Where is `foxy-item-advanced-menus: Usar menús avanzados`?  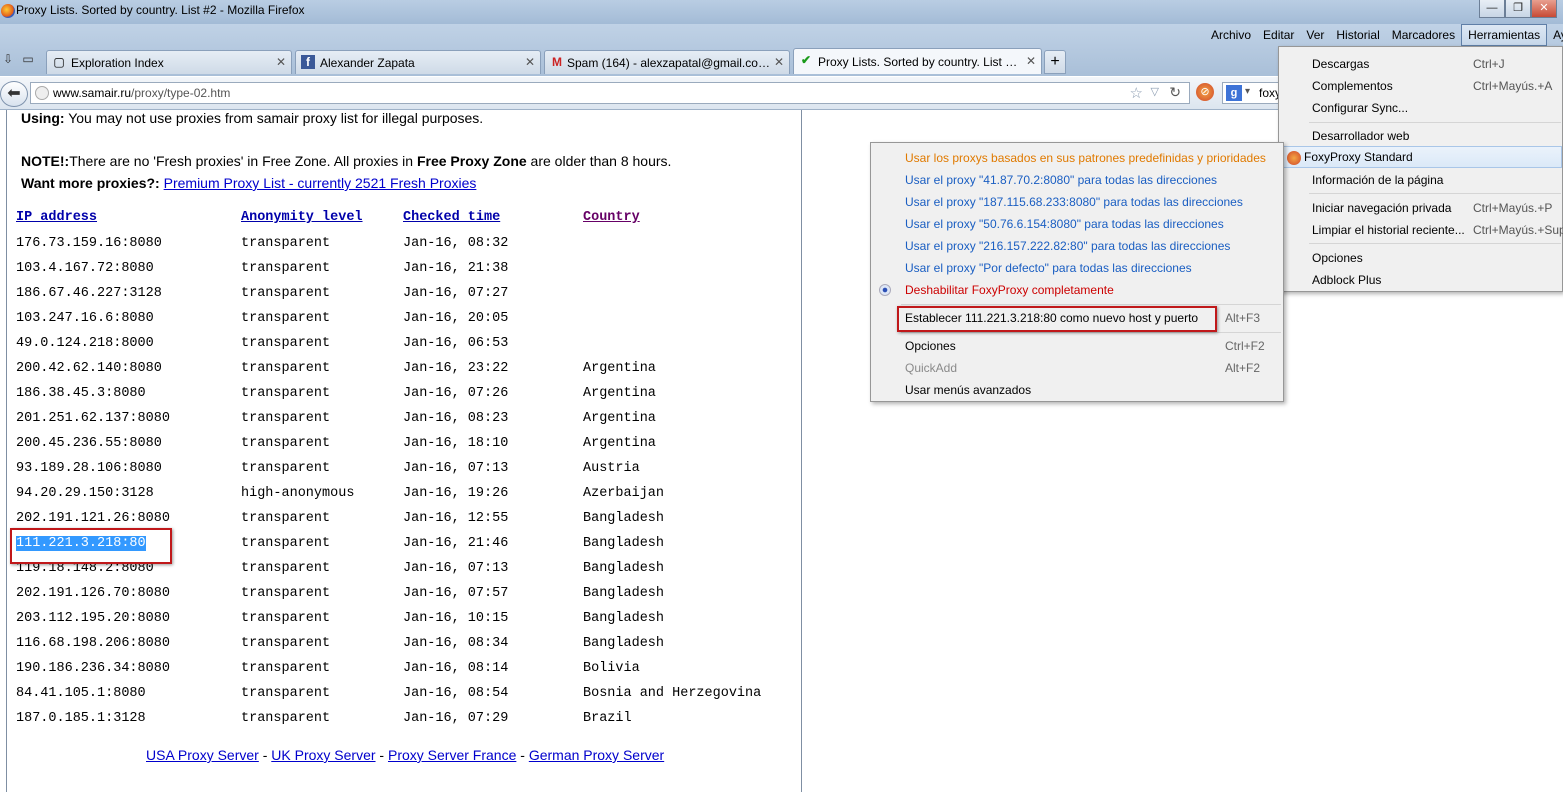
foxy-item-advanced-menus: Usar menús avanzados is located at coordinates (1077, 390).